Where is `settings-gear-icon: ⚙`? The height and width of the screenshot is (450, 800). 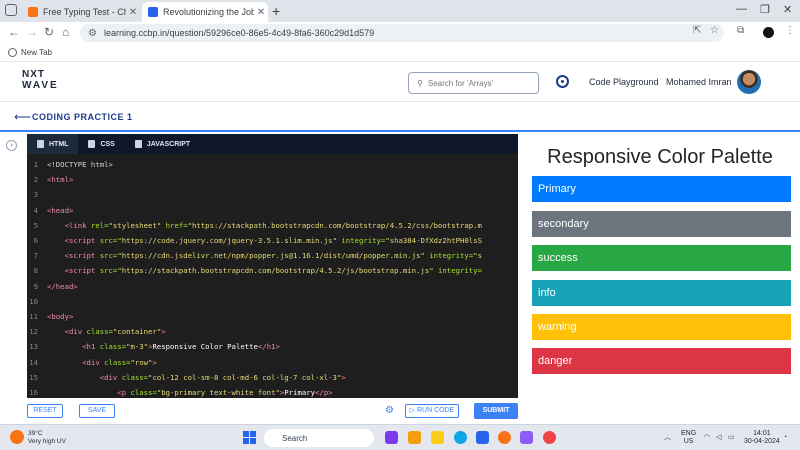
settings-gear-icon: ⚙ is located at coordinates (389, 410).